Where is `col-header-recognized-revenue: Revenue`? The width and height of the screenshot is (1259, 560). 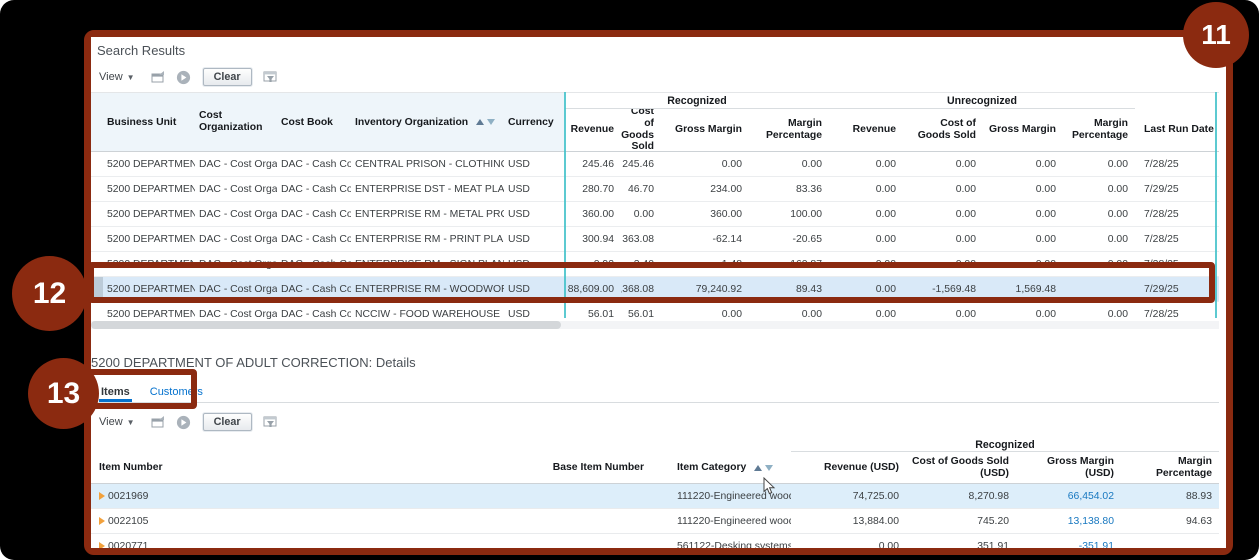 col-header-recognized-revenue: Revenue is located at coordinates (593, 129).